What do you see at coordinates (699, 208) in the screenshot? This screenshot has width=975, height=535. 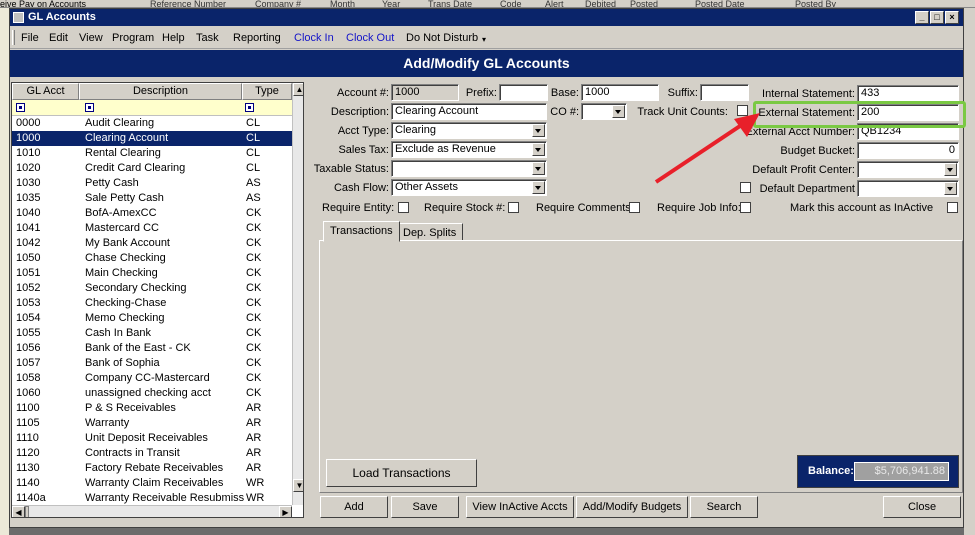 I see `require-job-info-label: Require Job Info:` at bounding box center [699, 208].